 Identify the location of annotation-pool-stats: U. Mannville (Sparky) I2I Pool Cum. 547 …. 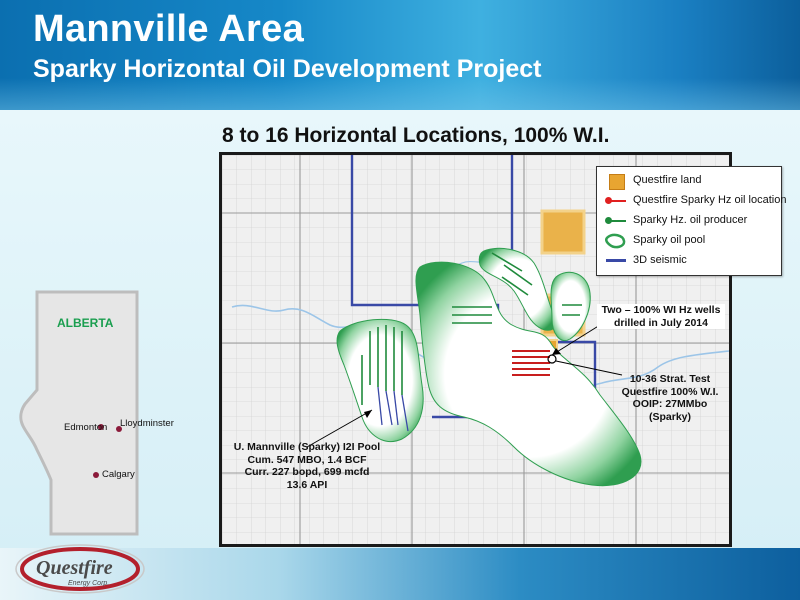
(307, 466).